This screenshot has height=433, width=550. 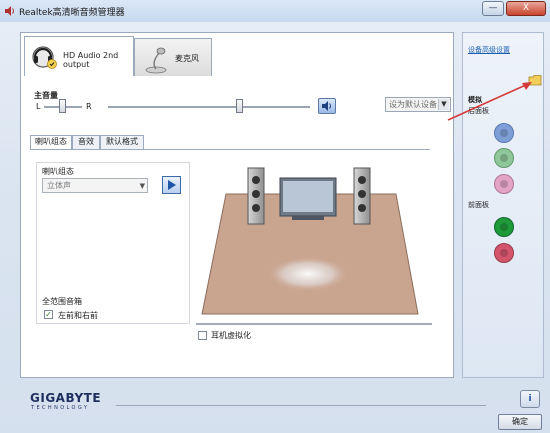 What do you see at coordinates (239, 106) in the screenshot?
I see `volume-slider-thumb` at bounding box center [239, 106].